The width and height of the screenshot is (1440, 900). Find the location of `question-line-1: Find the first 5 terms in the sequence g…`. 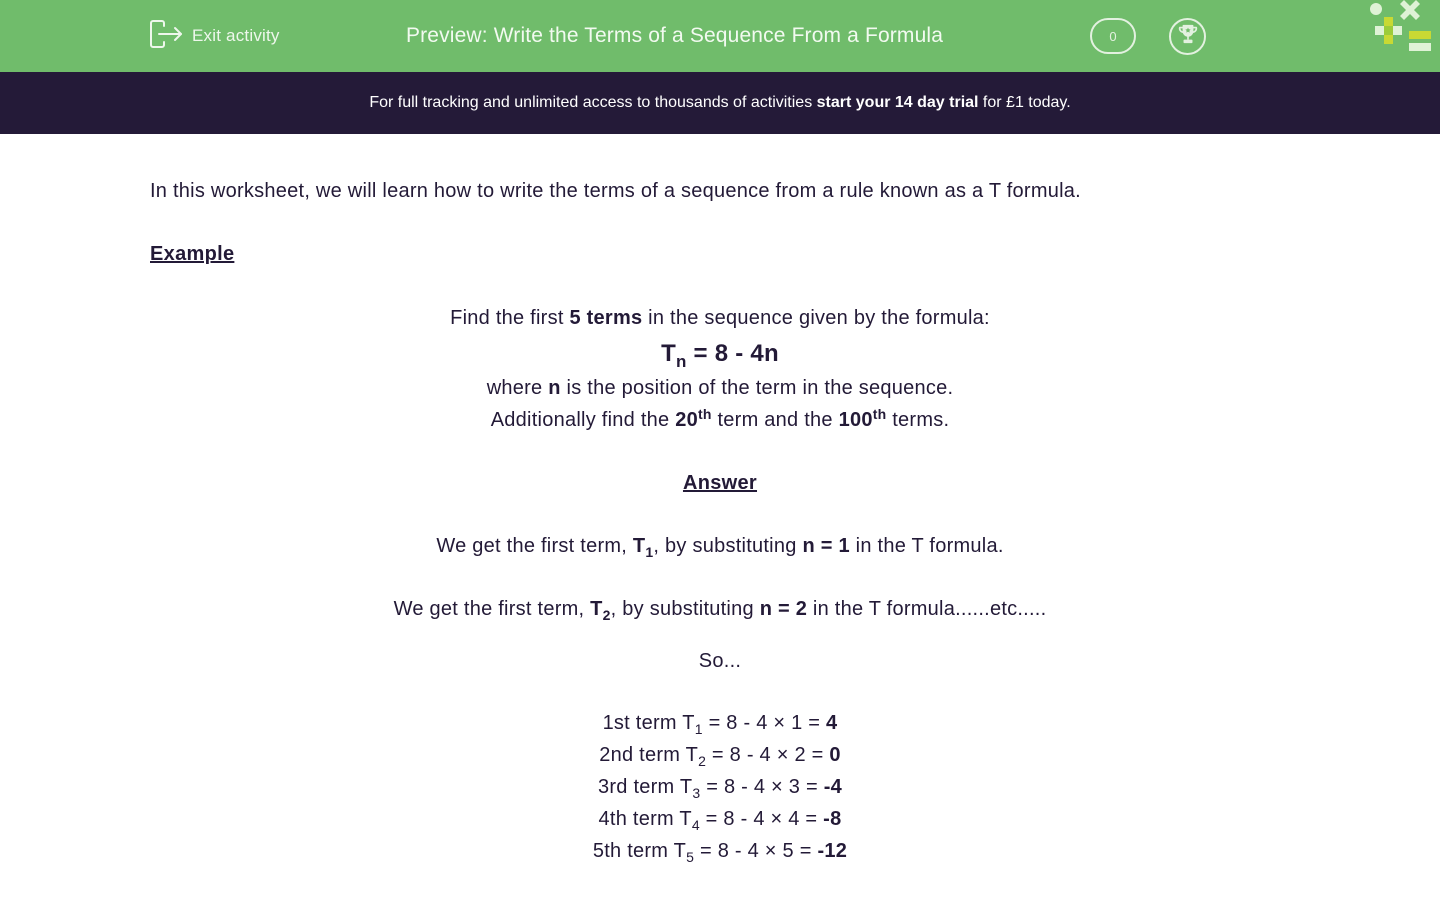

question-line-1: Find the first 5 terms in the sequence g… is located at coordinates (720, 318).